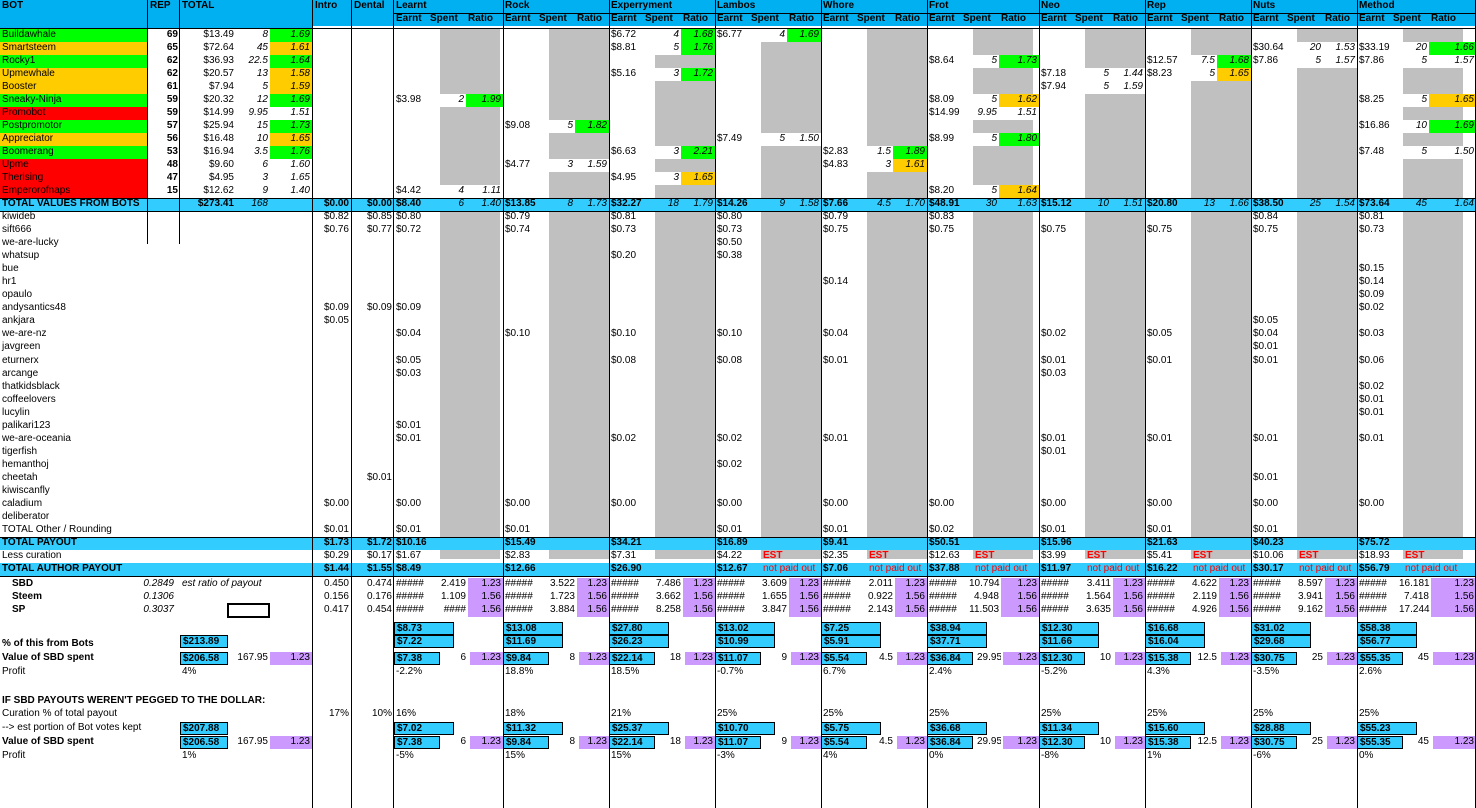 The width and height of the screenshot is (1476, 808). I want to click on author-payout-value: $7.06, so click(844, 569).